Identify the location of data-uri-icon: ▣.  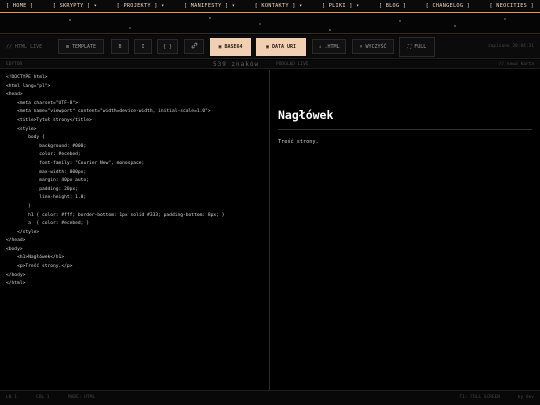
(267, 47).